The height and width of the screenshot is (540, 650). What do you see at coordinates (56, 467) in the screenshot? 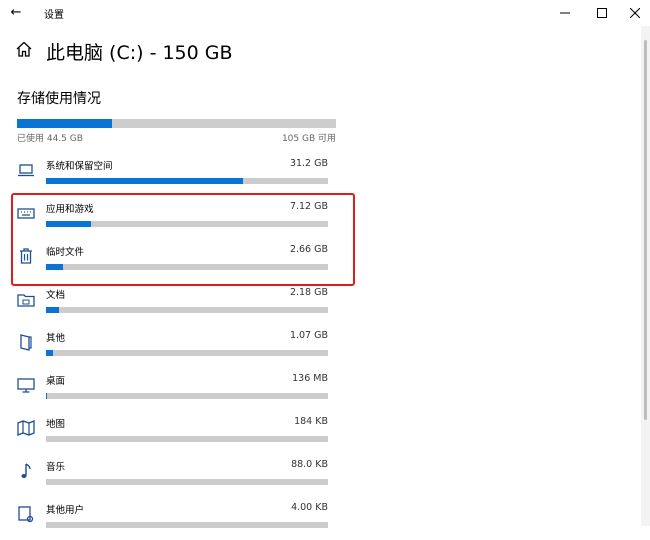
I see `category-name: 音乐` at bounding box center [56, 467].